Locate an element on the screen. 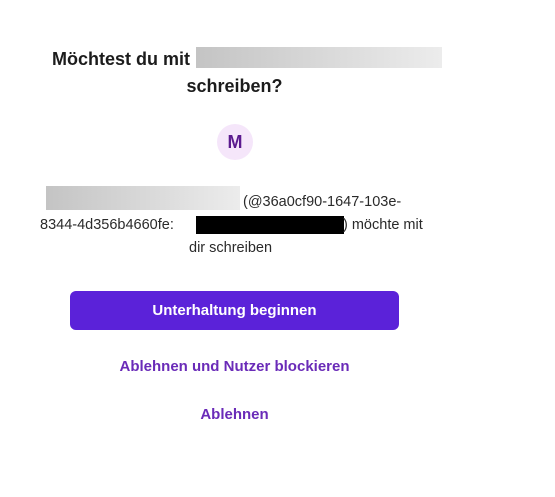 The height and width of the screenshot is (497, 555). decline-and-block-button: Ablehnen und Nutzer blockieren is located at coordinates (234, 367).